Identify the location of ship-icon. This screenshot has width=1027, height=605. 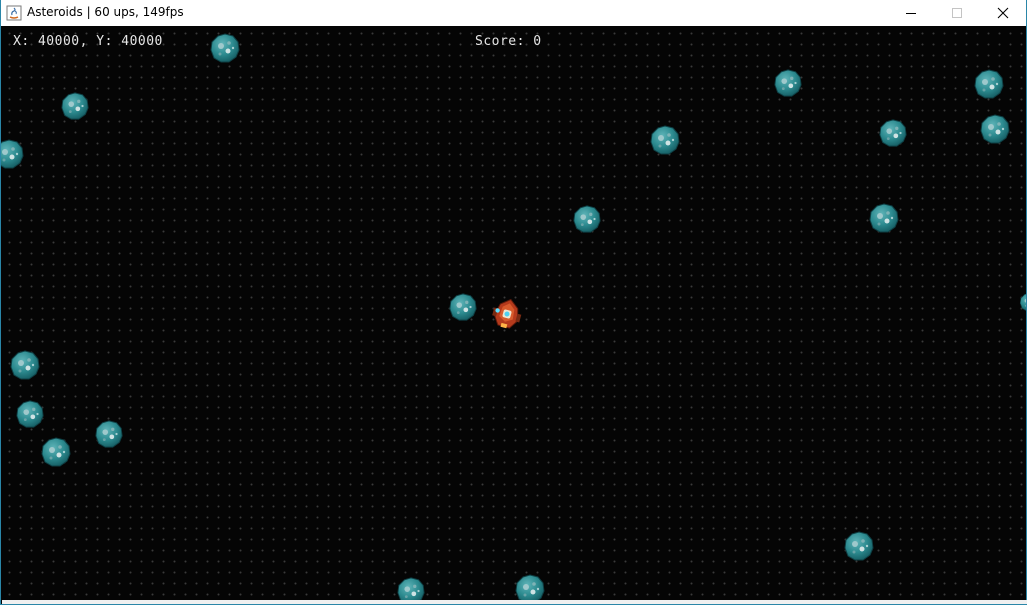
(507, 313).